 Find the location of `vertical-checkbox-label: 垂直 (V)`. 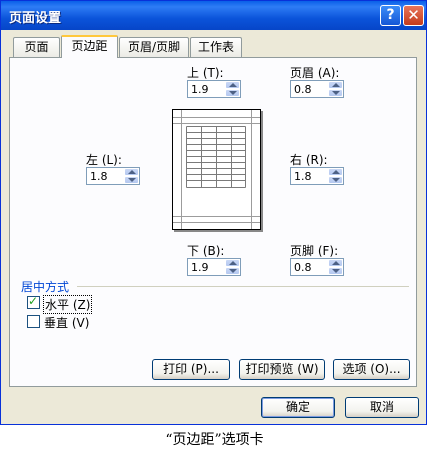

vertical-checkbox-label: 垂直 (V) is located at coordinates (66, 322).